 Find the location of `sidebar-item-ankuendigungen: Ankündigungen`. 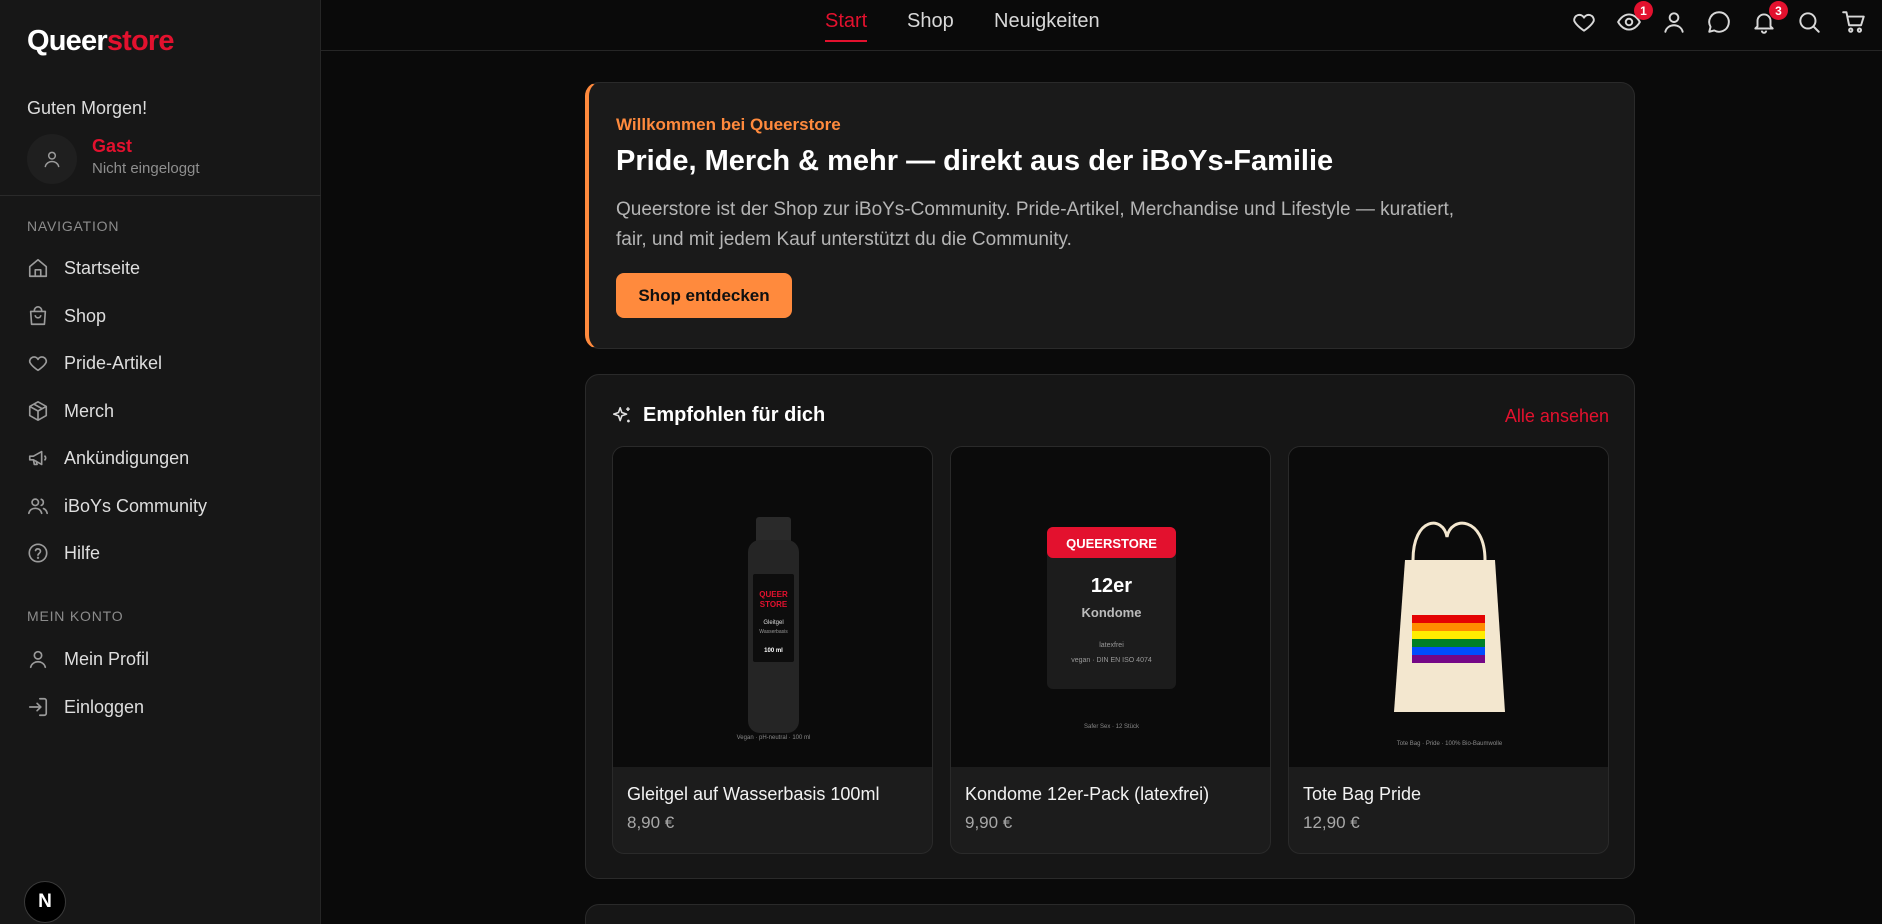

sidebar-item-ankuendigungen: Ankündigungen is located at coordinates (108, 458).